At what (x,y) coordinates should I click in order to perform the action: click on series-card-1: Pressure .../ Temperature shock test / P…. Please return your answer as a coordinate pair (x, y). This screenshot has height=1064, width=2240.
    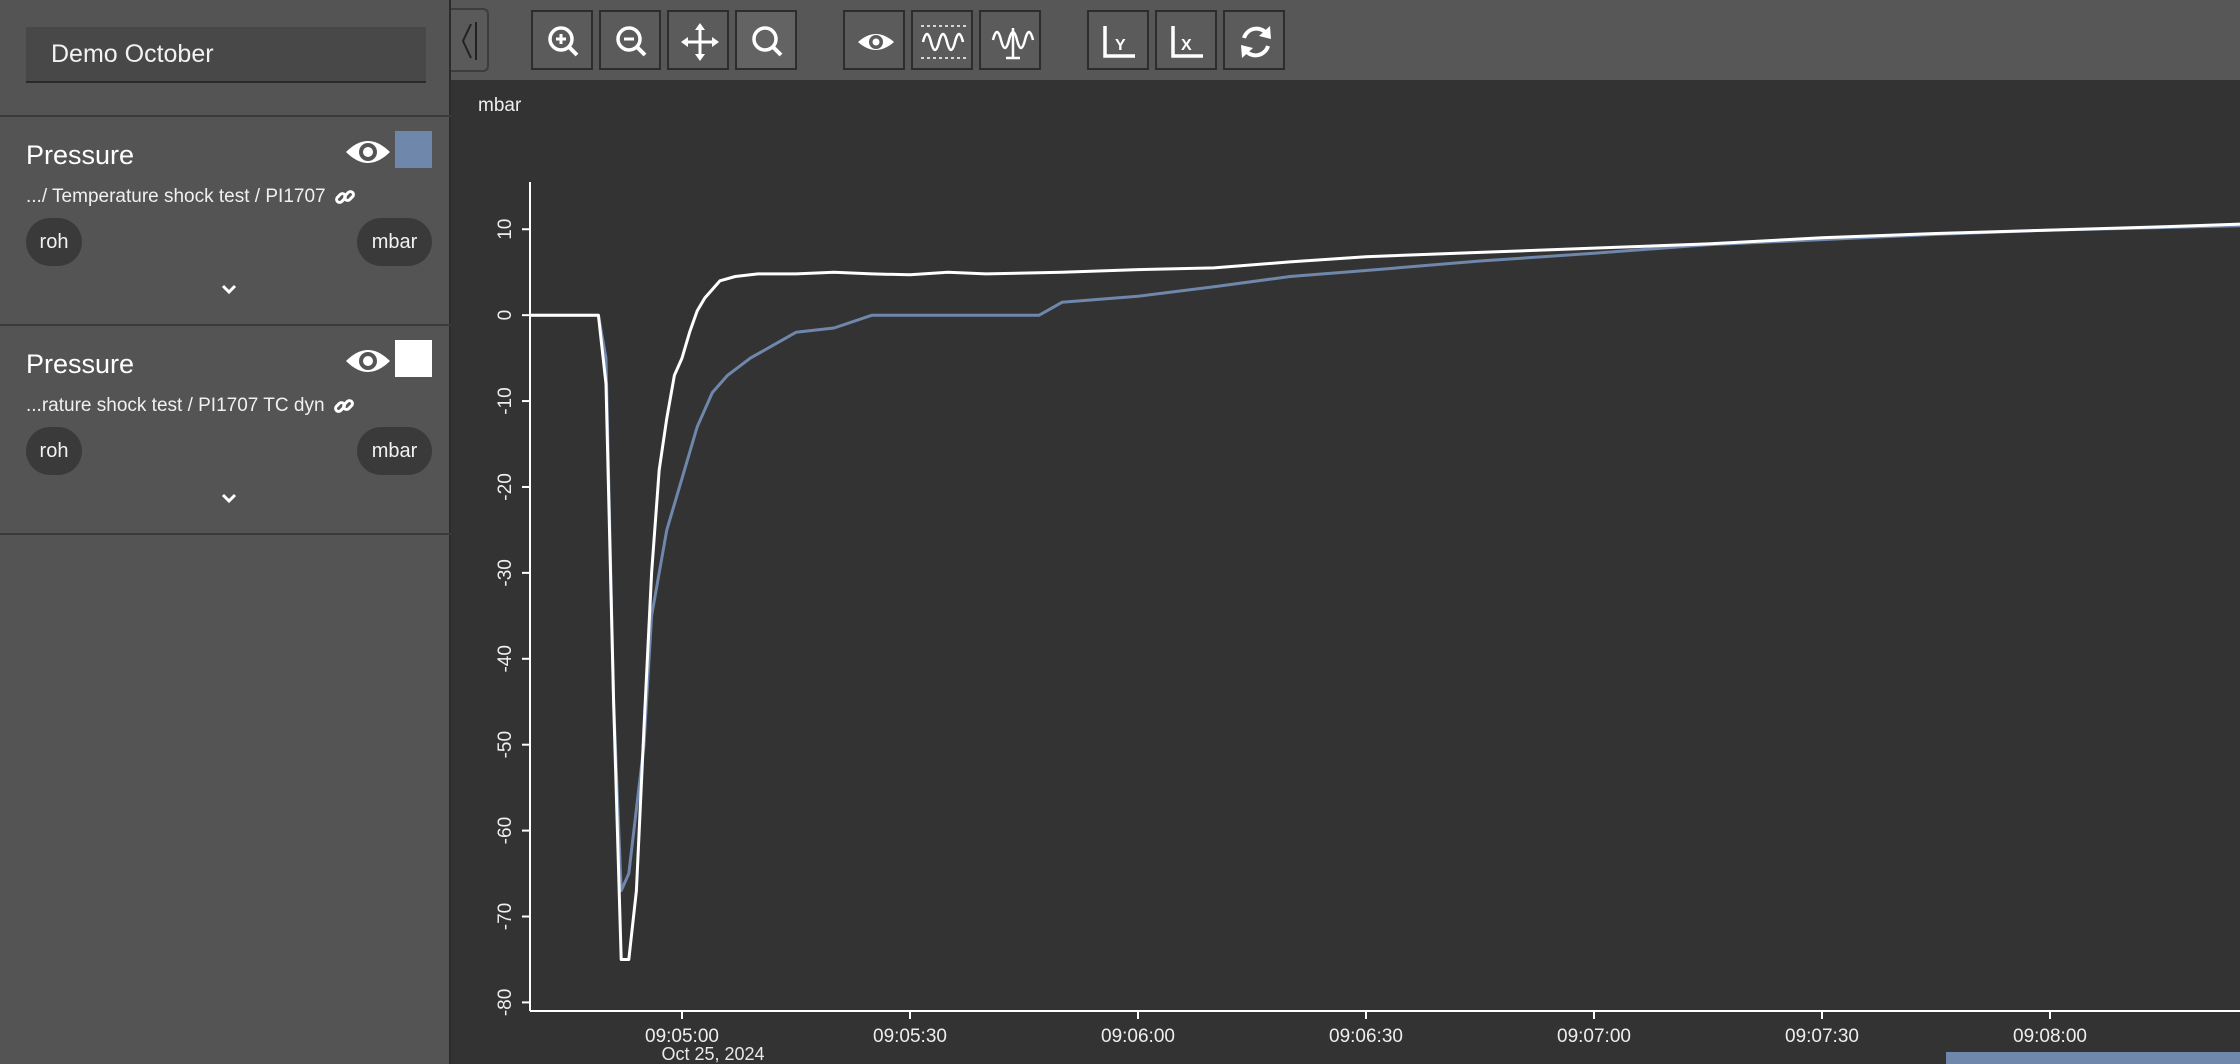
    Looking at the image, I should click on (224, 221).